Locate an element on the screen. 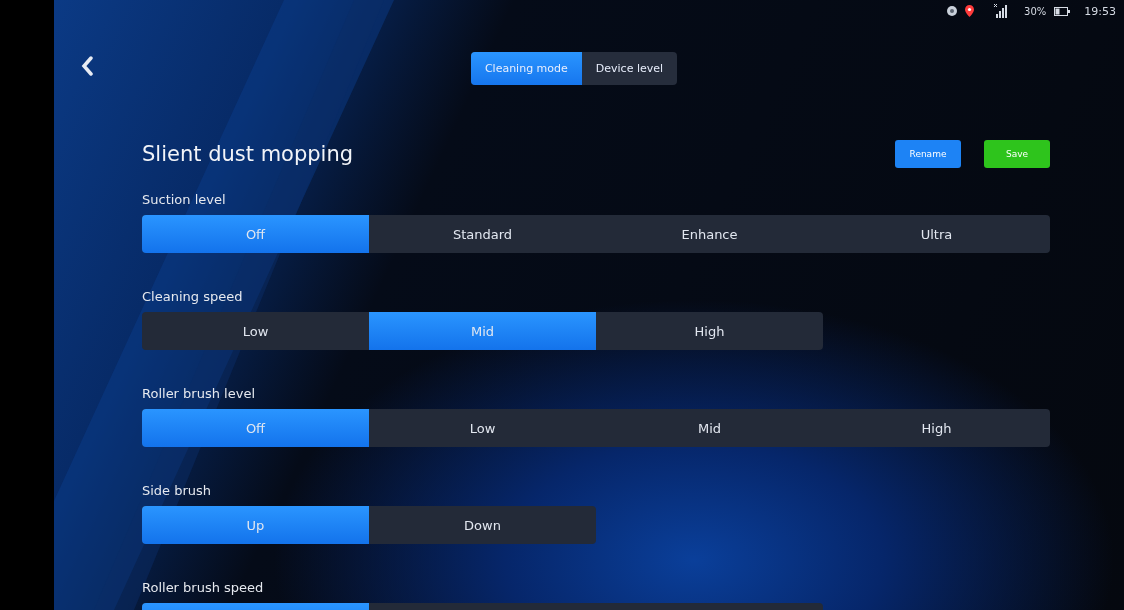 The height and width of the screenshot is (610, 1124). mode-tab: Device level is located at coordinates (629, 68).